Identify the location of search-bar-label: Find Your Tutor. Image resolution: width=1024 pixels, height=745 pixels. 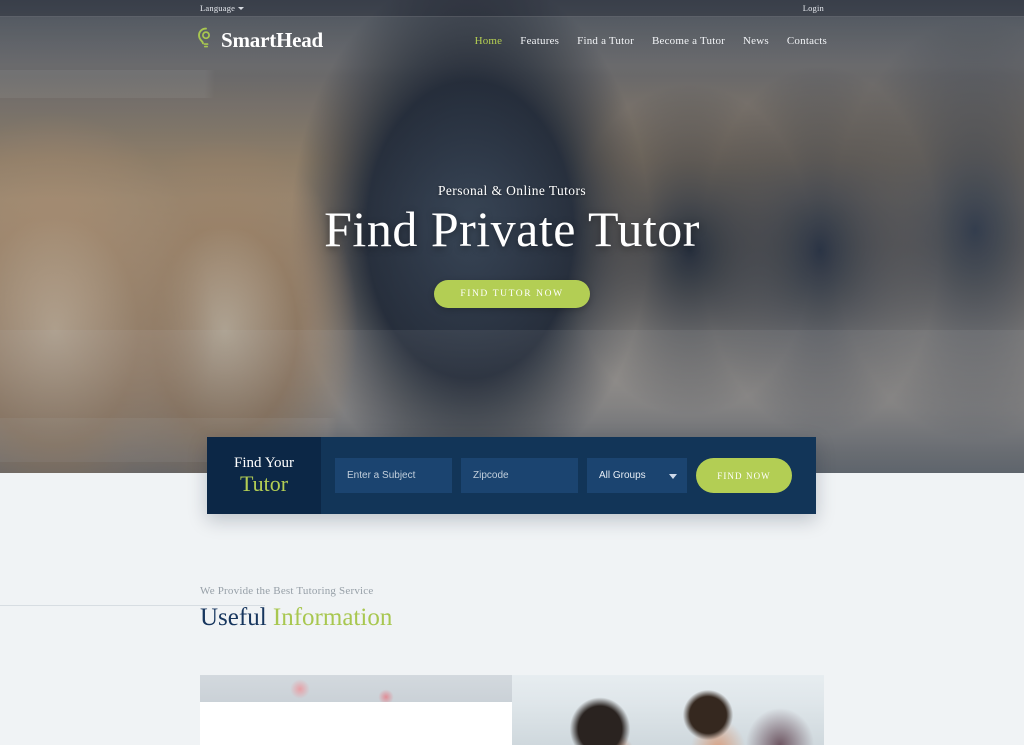
(264, 475).